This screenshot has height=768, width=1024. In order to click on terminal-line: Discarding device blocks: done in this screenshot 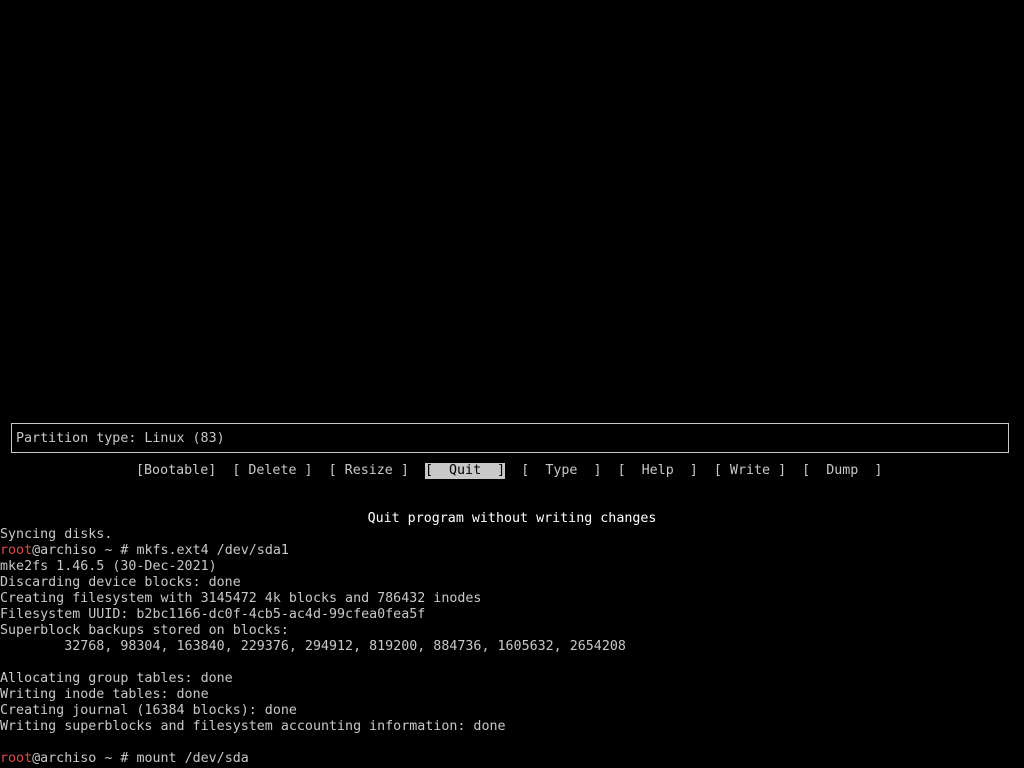, I will do `click(120, 582)`.